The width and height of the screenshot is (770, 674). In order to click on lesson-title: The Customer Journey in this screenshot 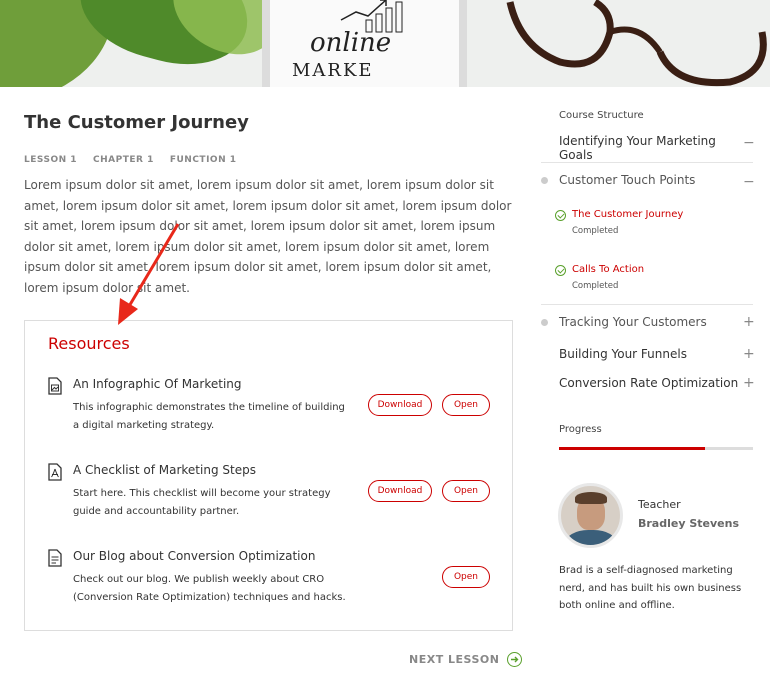, I will do `click(136, 122)`.